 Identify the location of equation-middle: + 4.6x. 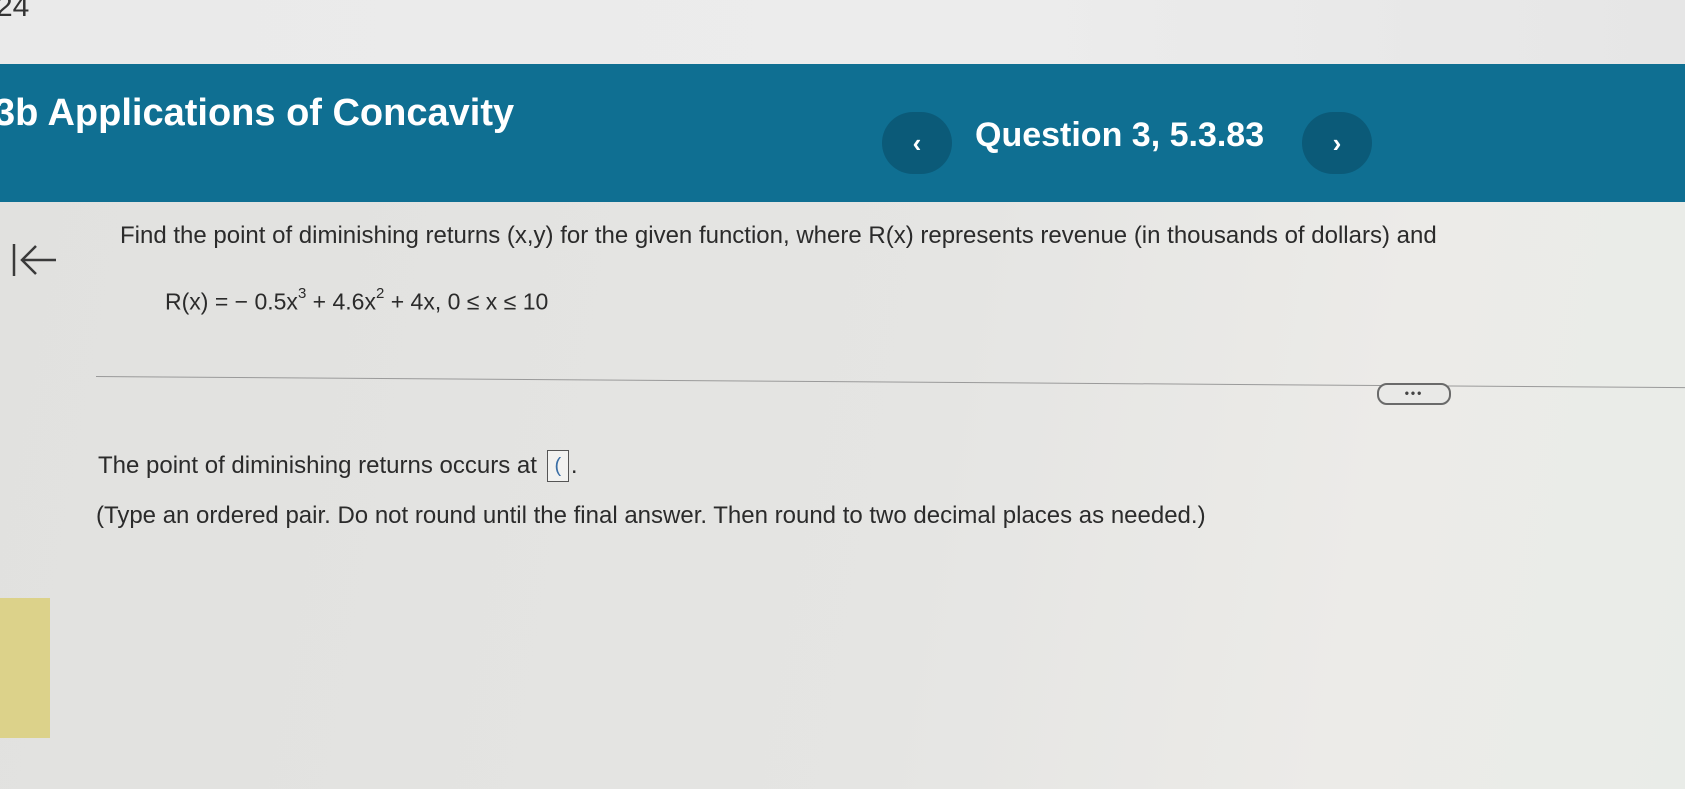
(341, 301).